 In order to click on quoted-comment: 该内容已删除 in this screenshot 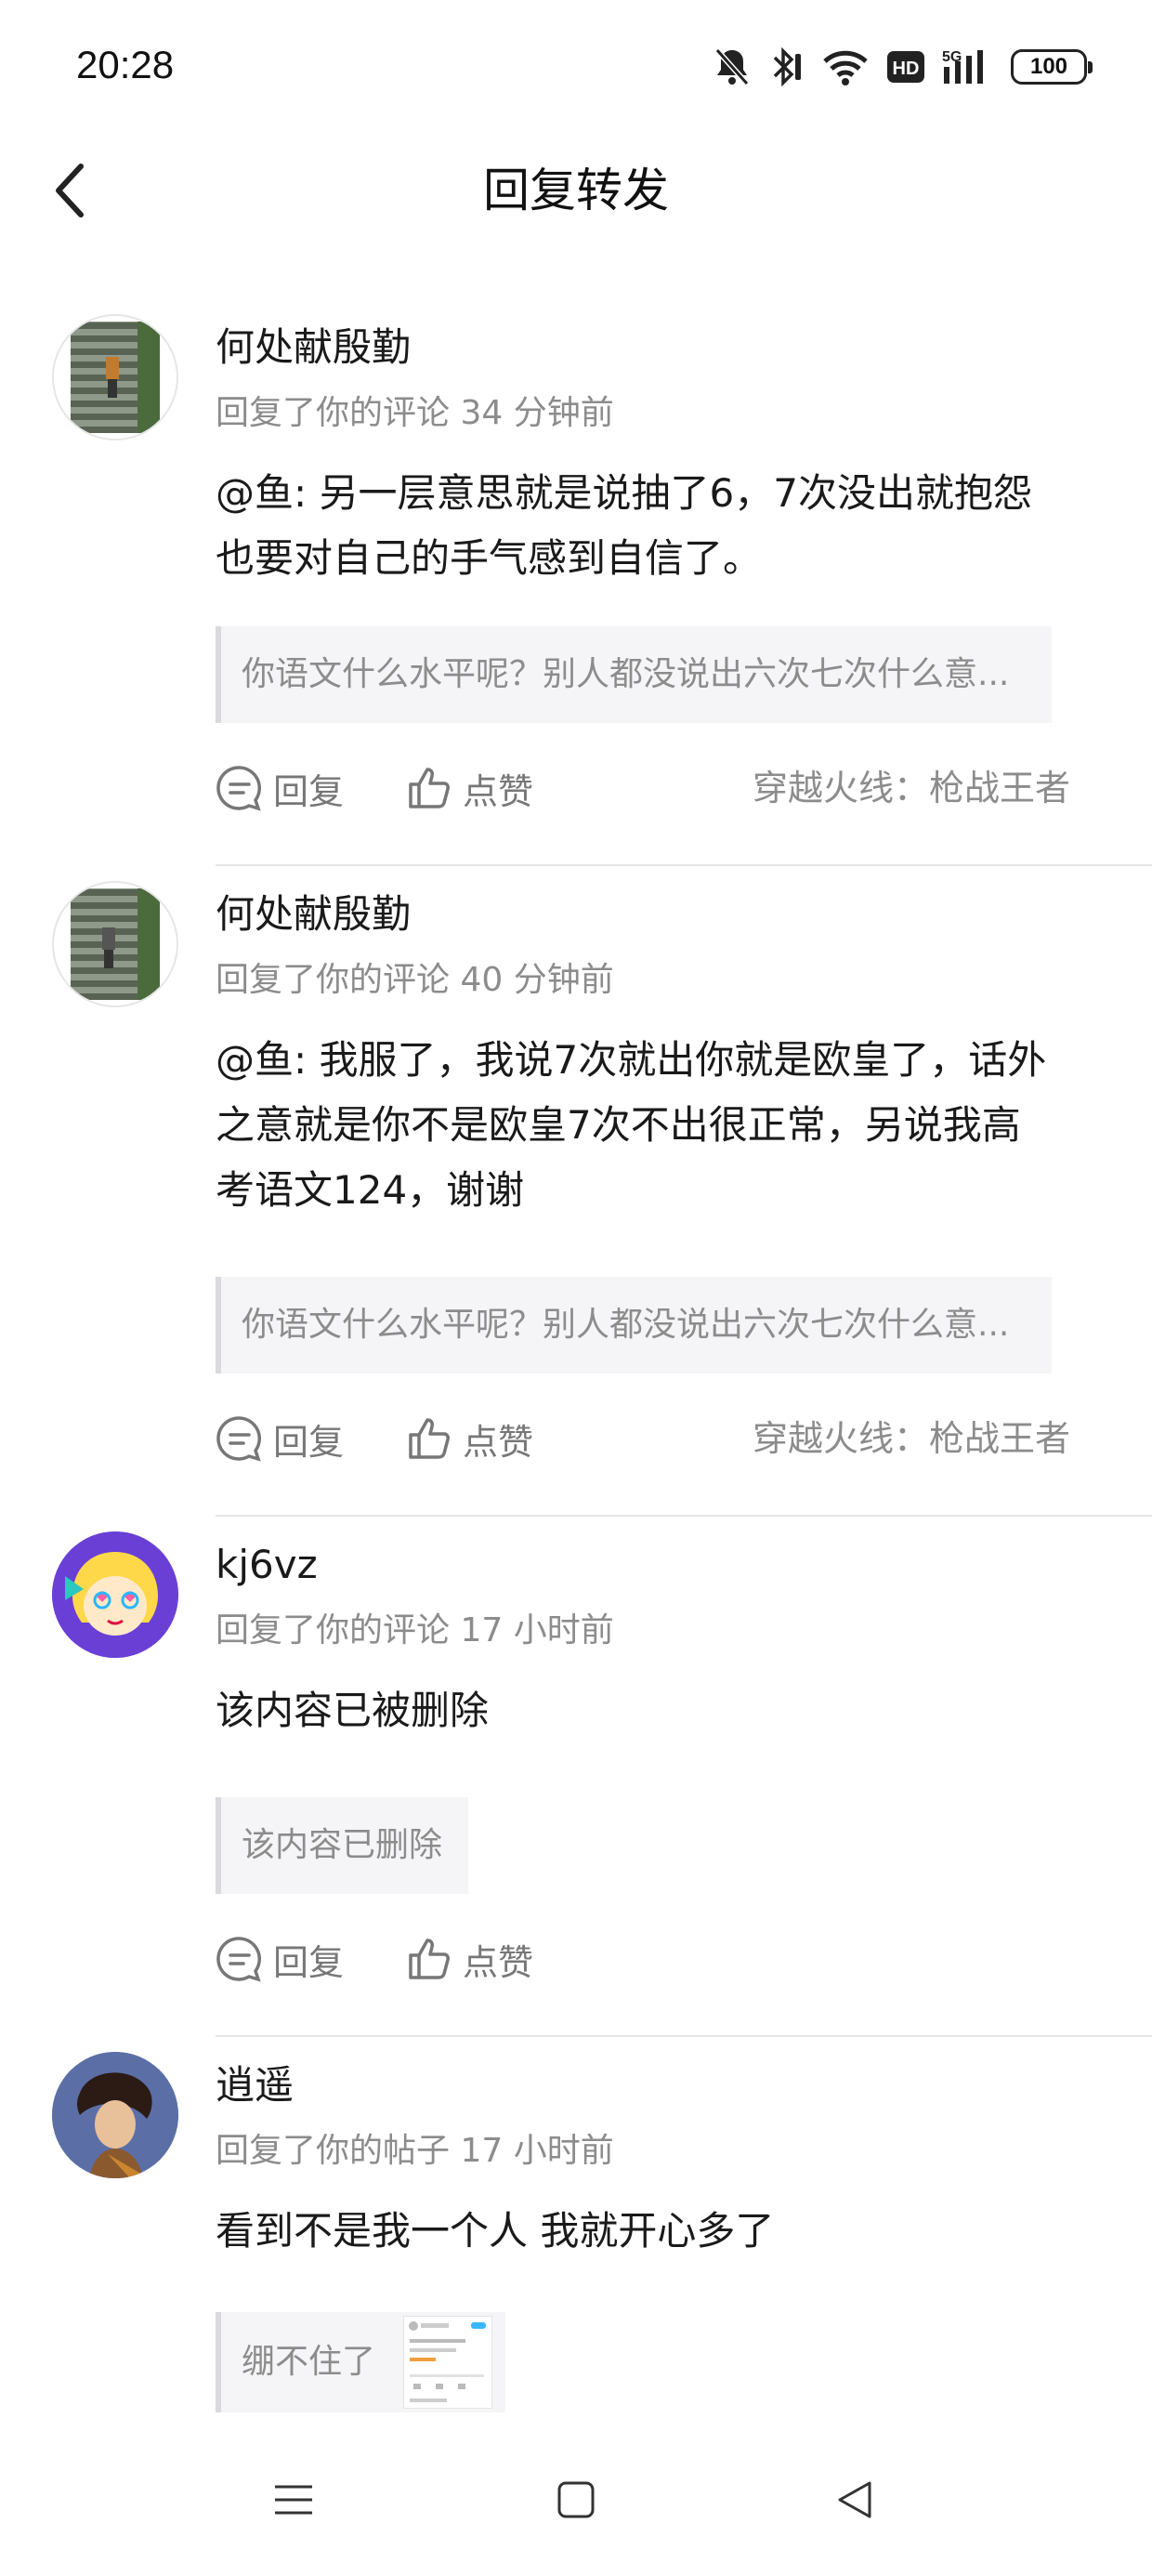, I will do `click(342, 1845)`.